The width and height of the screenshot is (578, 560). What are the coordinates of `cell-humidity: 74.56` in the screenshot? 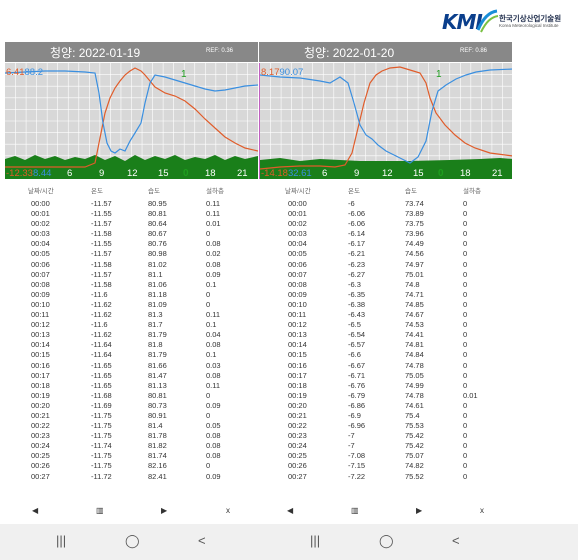 It's located at (414, 254).